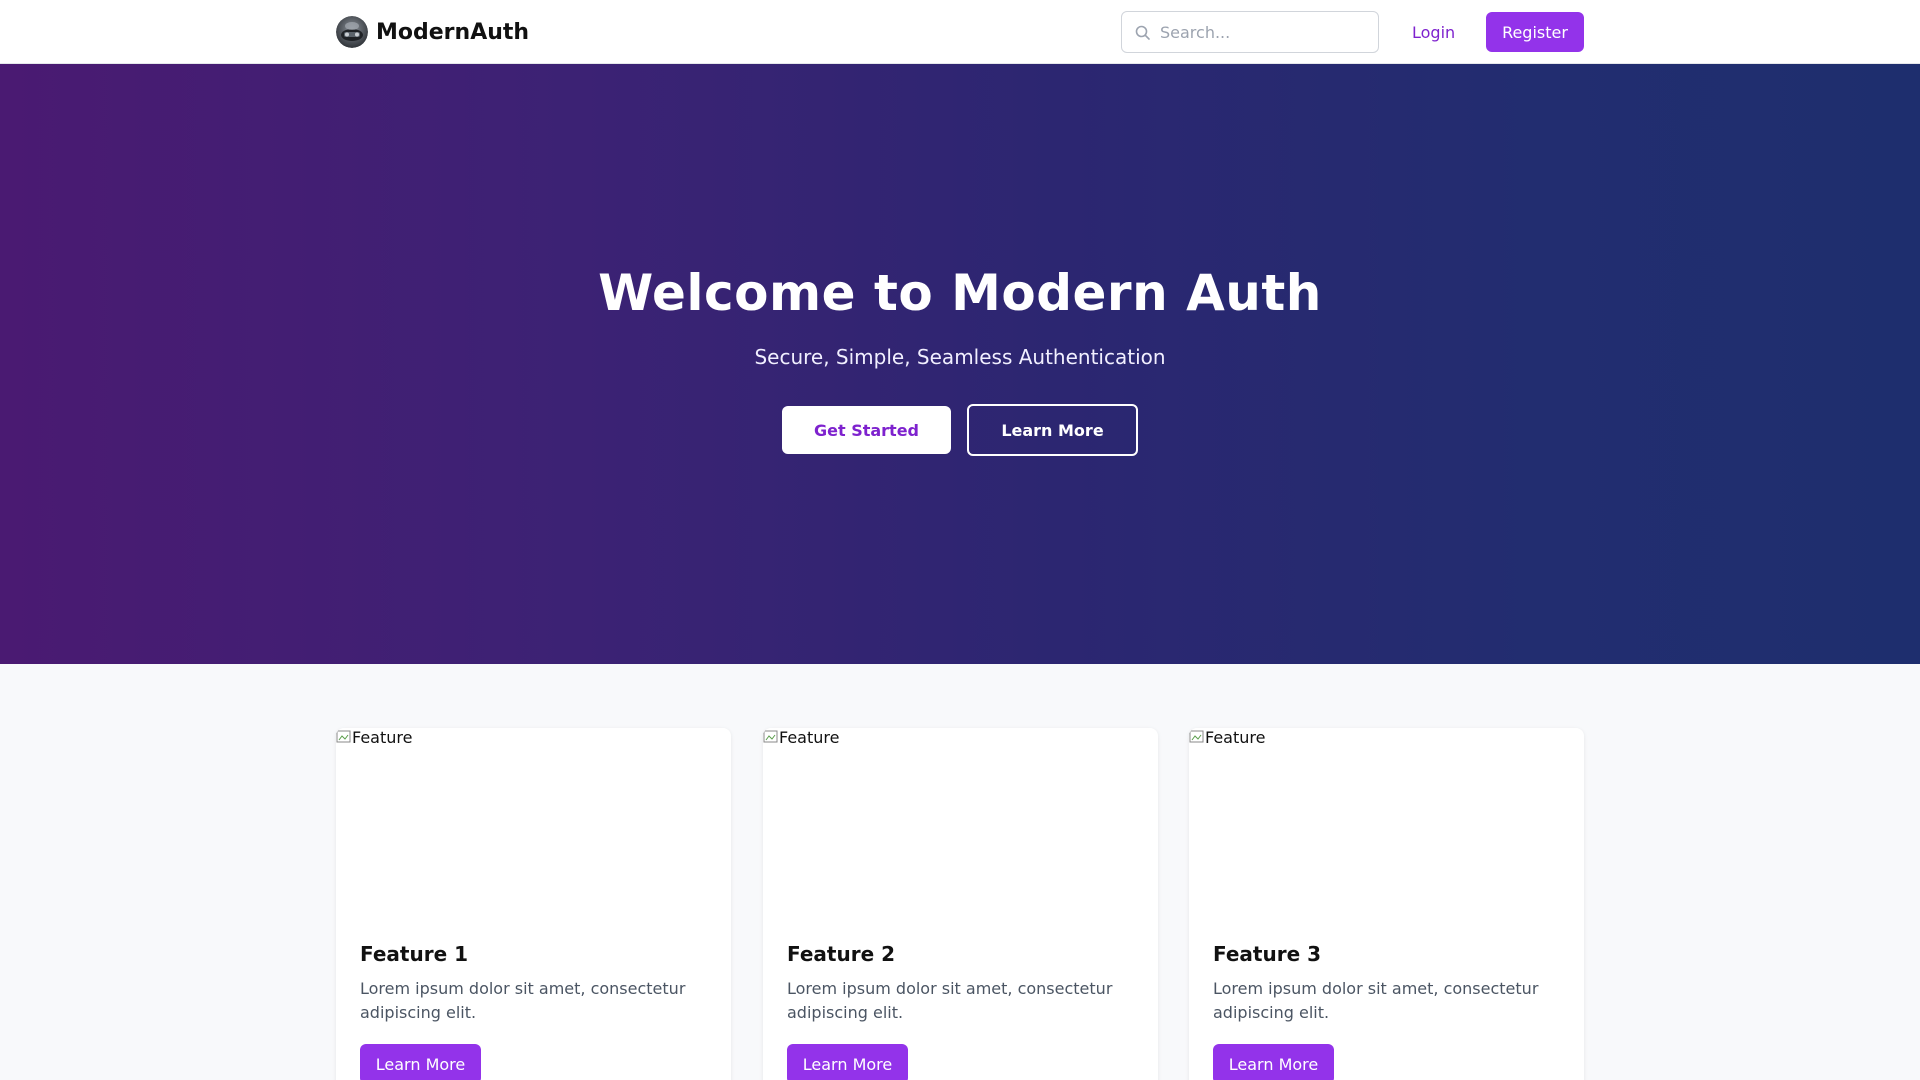 Image resolution: width=1920 pixels, height=1080 pixels. Describe the element at coordinates (1433, 32) in the screenshot. I see `login-link: Login` at that location.